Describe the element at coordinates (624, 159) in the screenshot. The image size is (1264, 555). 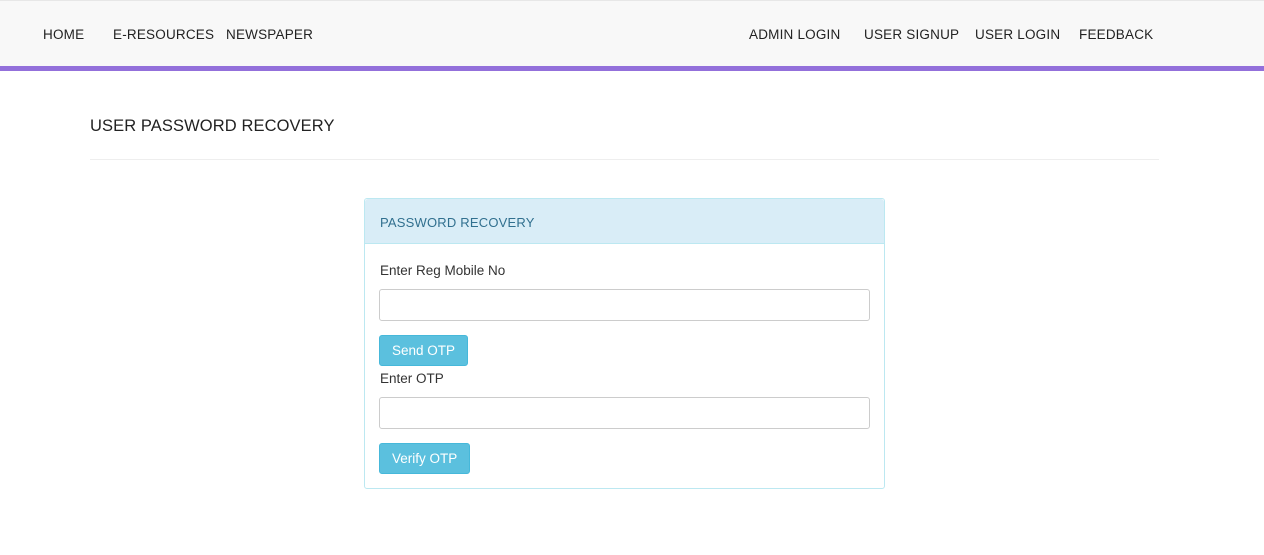
I see `title-divider` at that location.